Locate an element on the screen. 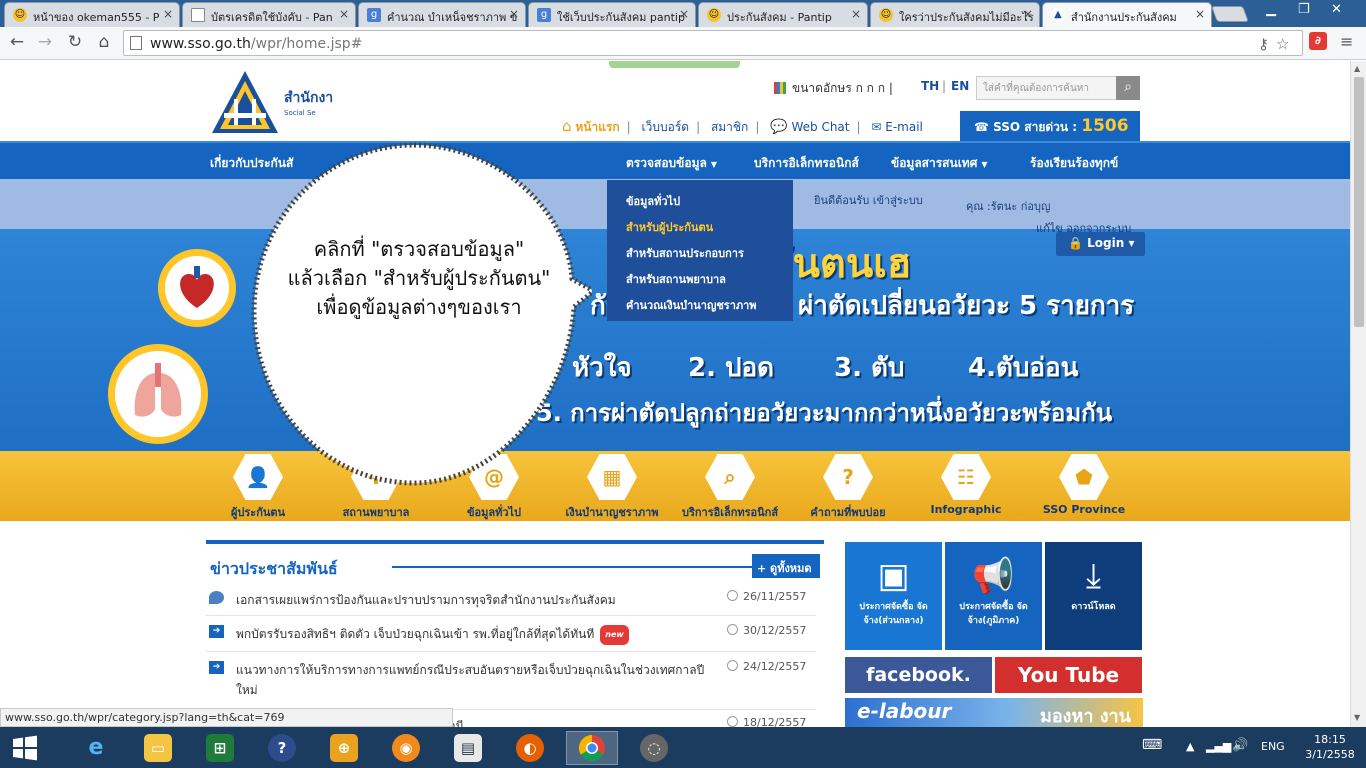 Image resolution: width=1366 pixels, height=768 pixels. nav-information: ข้อมูลสารสนเทศ ▼ is located at coordinates (939, 163).